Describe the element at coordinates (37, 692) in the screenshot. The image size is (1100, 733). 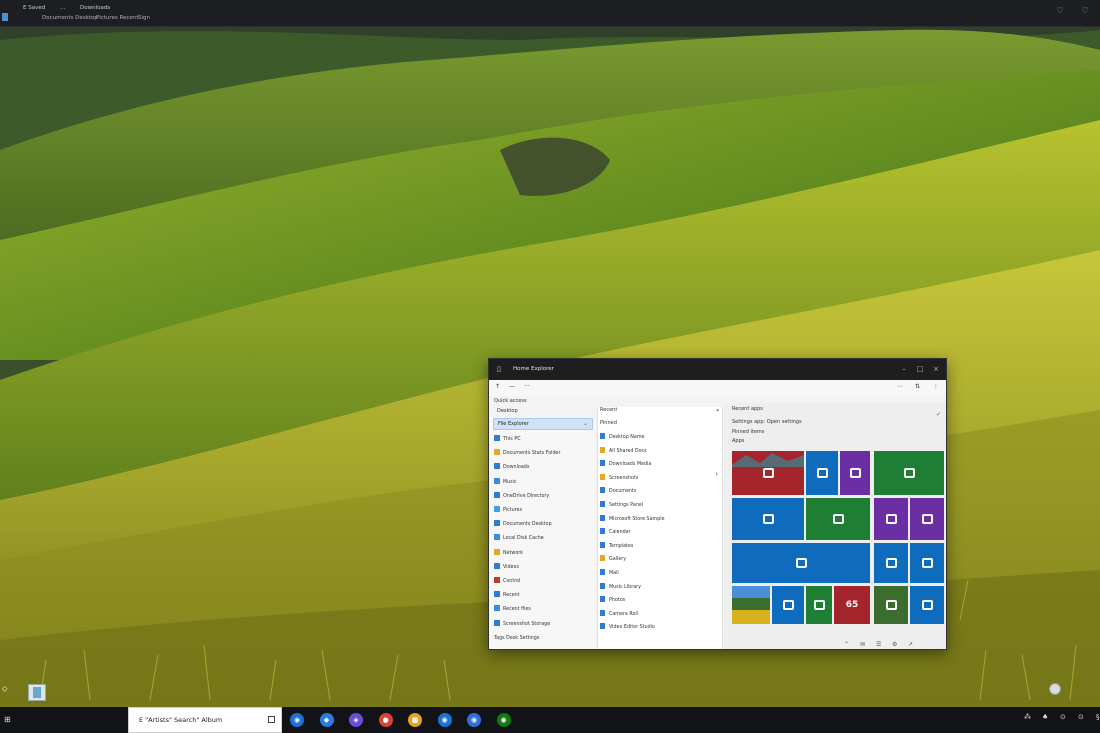
I see `recycle-bin-icon` at that location.